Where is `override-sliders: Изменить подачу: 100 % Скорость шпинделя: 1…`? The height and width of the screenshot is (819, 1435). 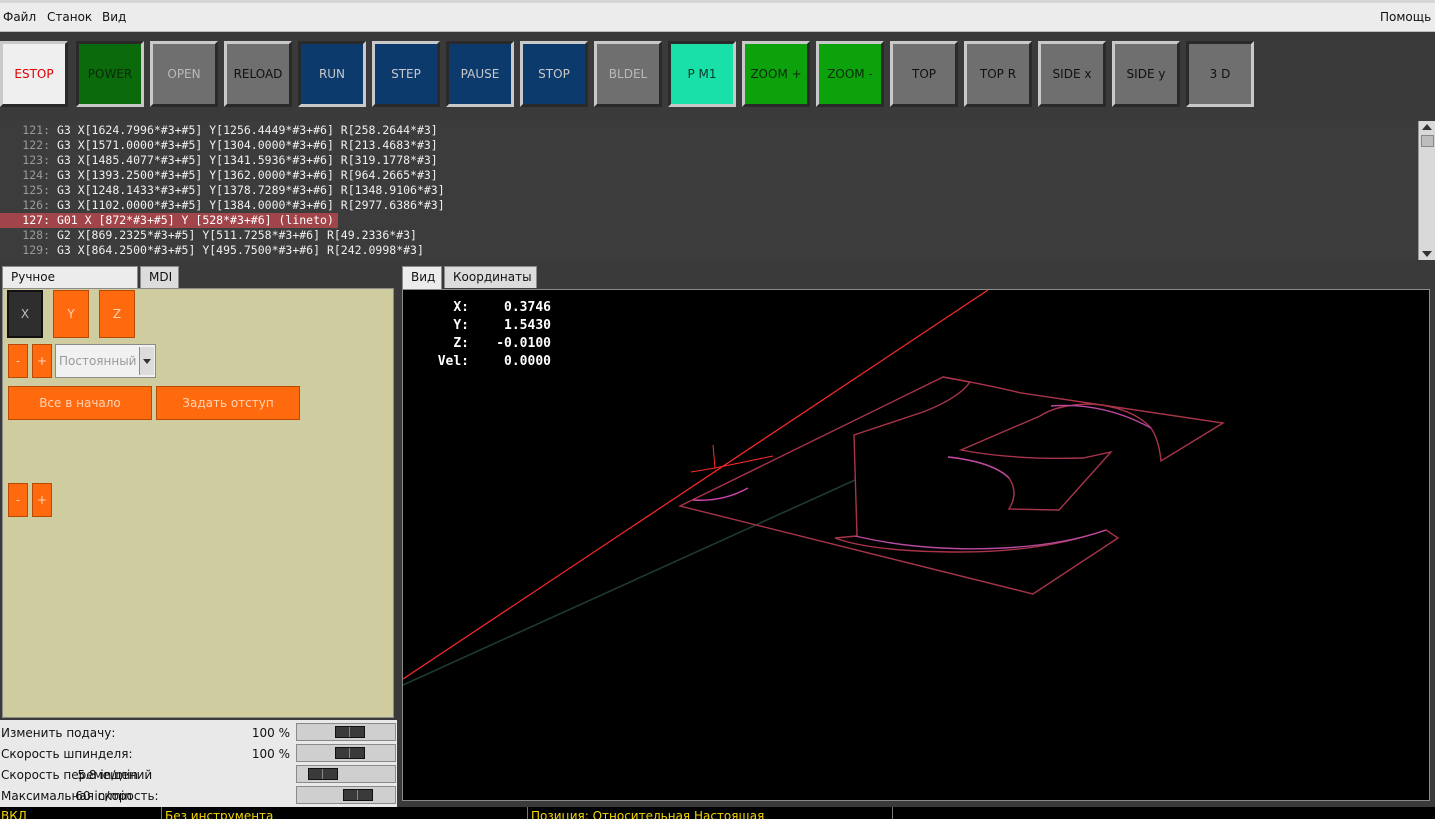 override-sliders: Изменить подачу: 100 % Скорость шпинделя: 1… is located at coordinates (198, 764).